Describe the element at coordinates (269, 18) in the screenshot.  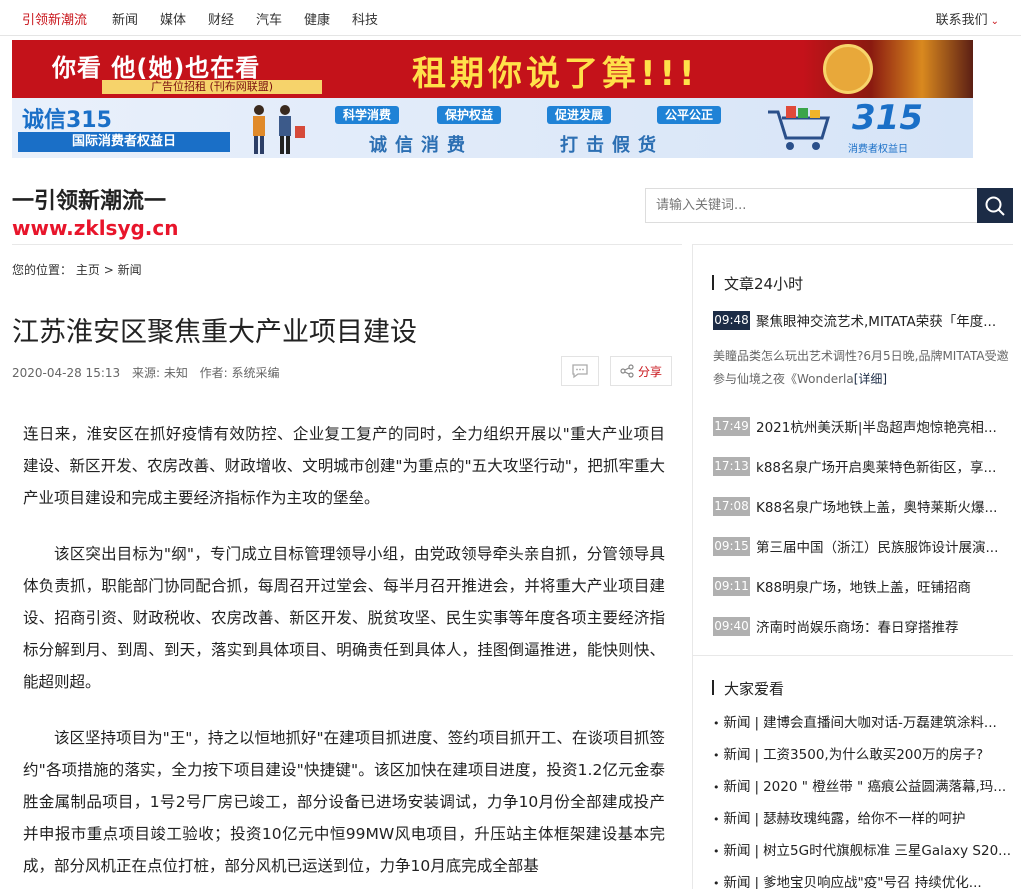
I see `nav-item-auto: 汽车` at that location.